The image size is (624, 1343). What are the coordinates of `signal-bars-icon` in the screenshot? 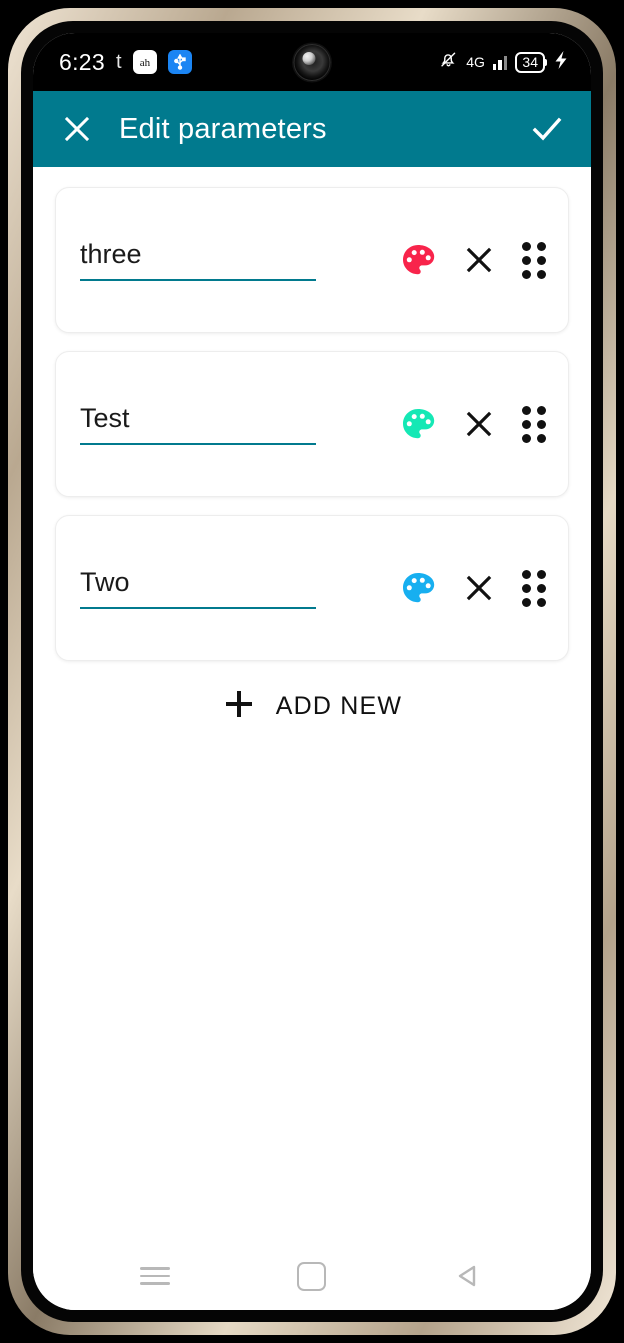 It's located at (500, 62).